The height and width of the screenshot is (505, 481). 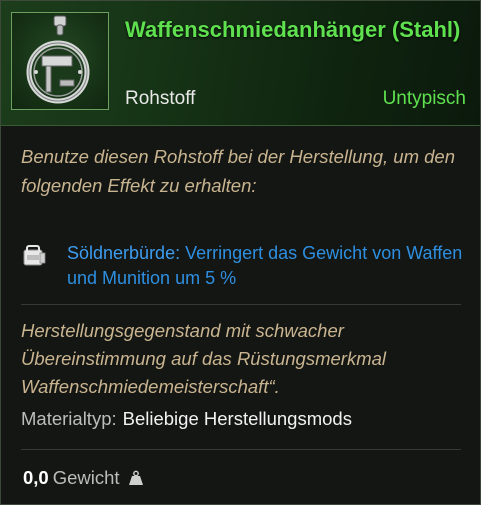 I want to click on item-rarity: Untypisch, so click(x=424, y=98).